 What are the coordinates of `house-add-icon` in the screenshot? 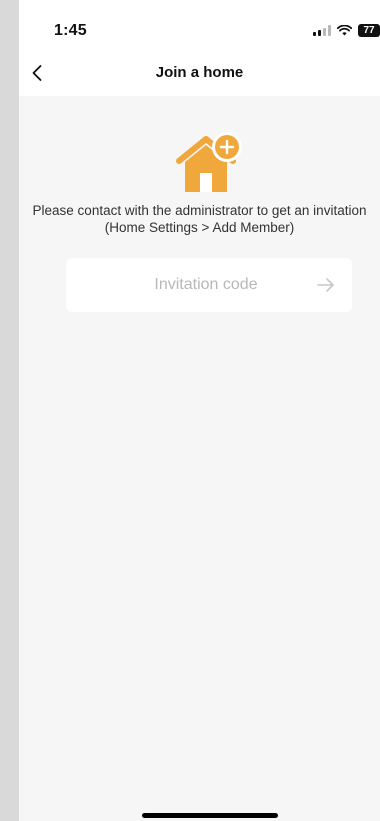 It's located at (209, 162).